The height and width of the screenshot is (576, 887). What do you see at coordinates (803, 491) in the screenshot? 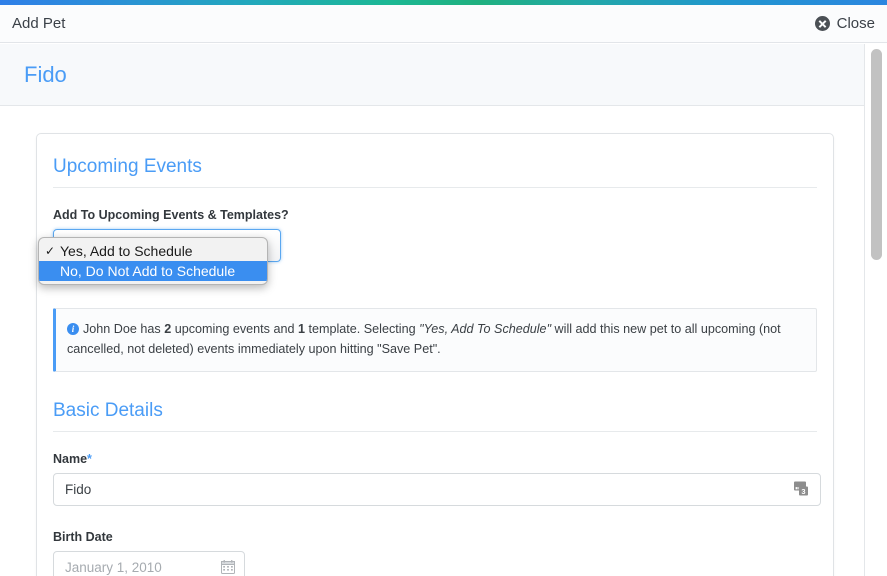
I see `svg-text: 3` at bounding box center [803, 491].